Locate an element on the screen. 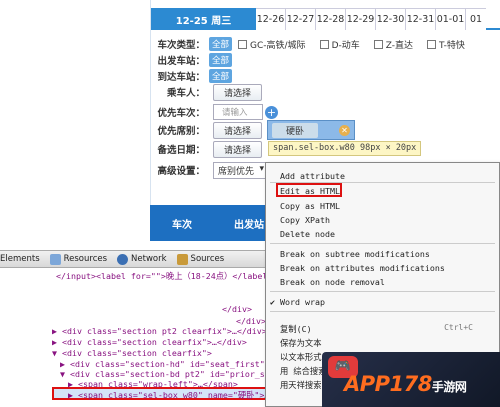 This screenshot has height=407, width=500. to-station-row: 到达车站： 全部 is located at coordinates (325, 76).